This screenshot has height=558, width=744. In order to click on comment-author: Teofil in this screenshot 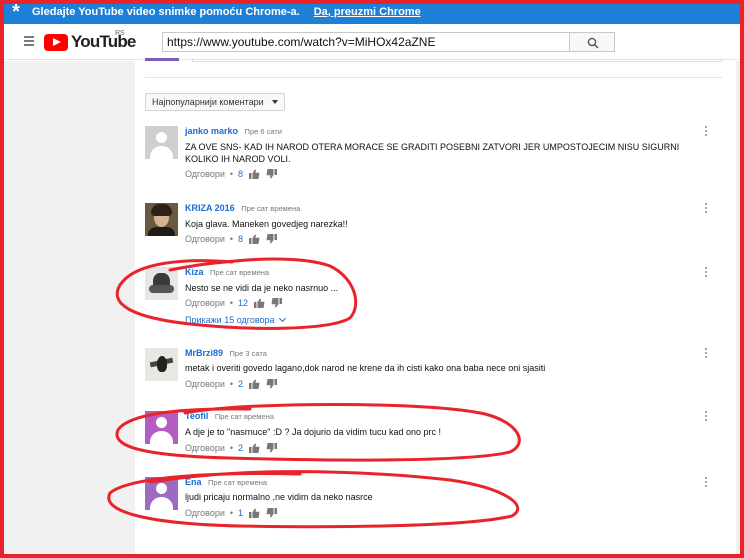, I will do `click(196, 416)`.